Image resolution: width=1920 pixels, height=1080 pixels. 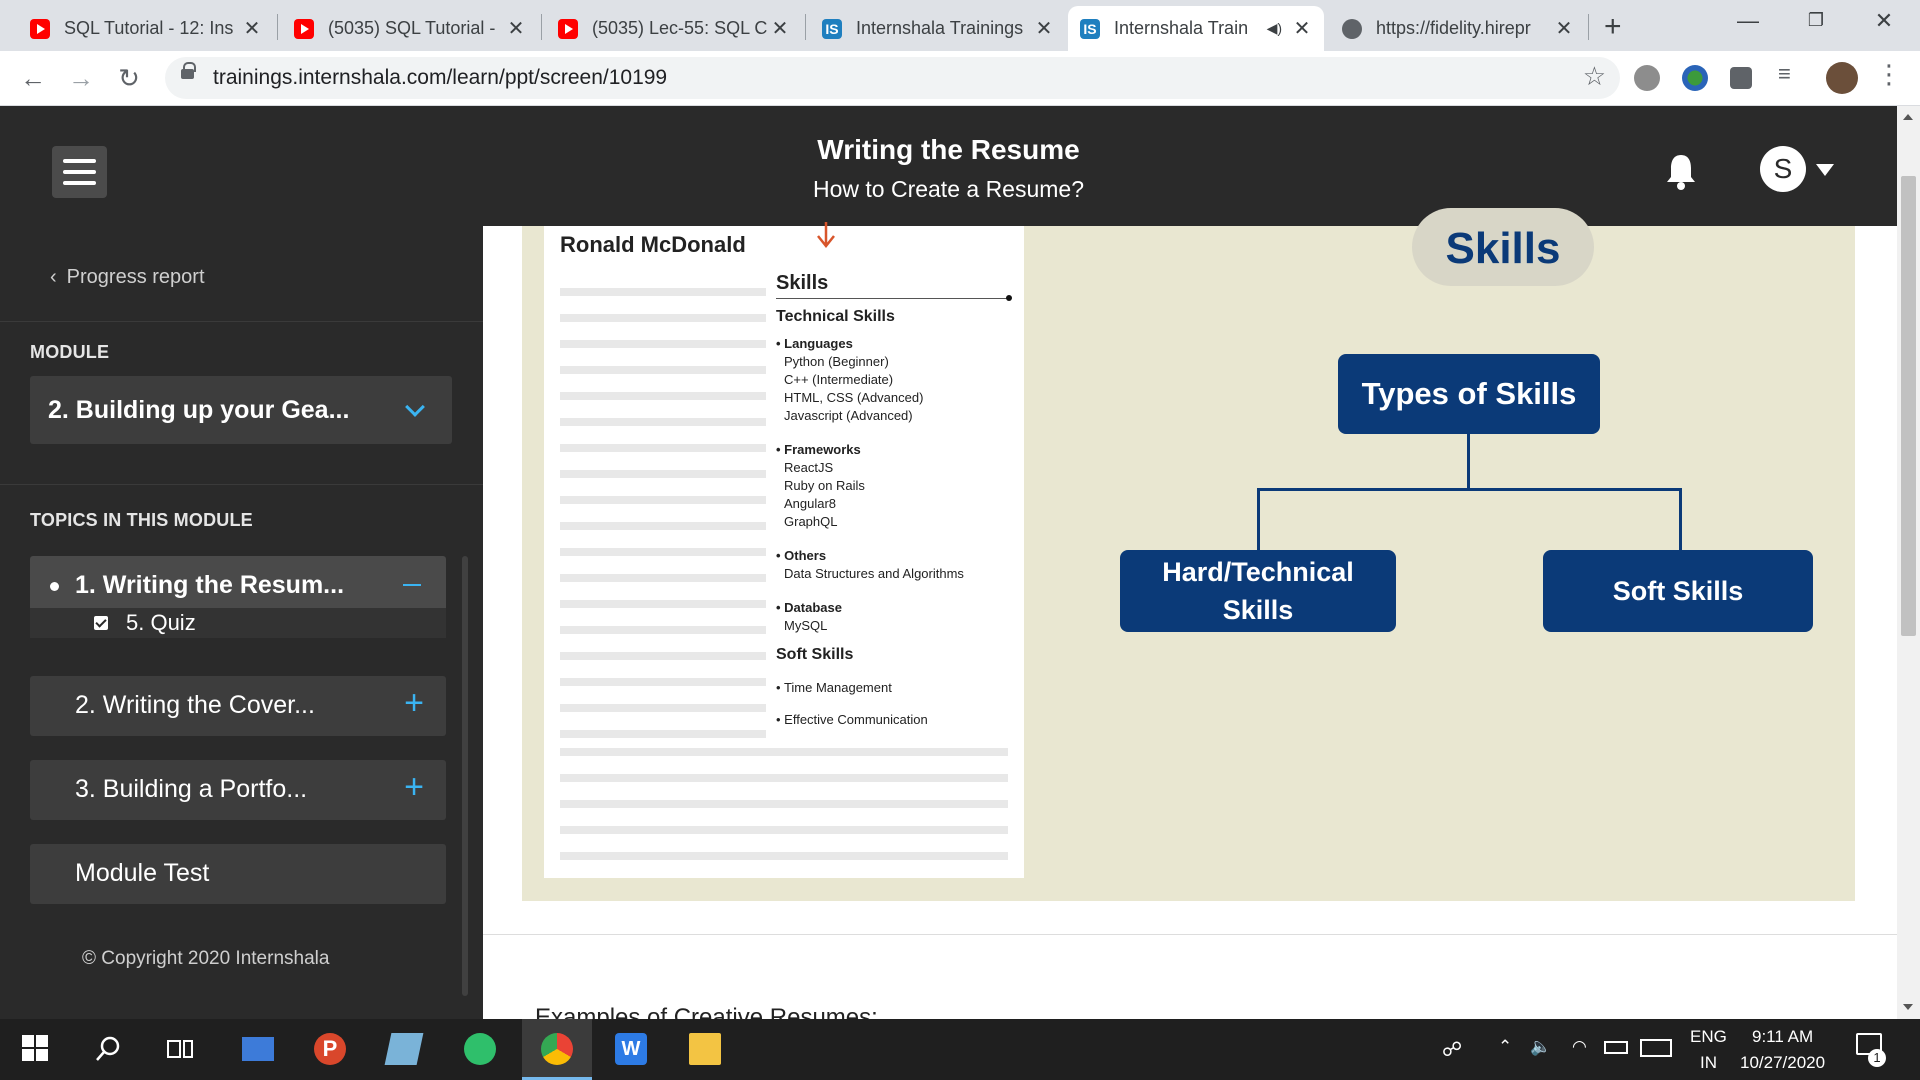 What do you see at coordinates (1825, 170) in the screenshot?
I see `user-menu-caret-icon` at bounding box center [1825, 170].